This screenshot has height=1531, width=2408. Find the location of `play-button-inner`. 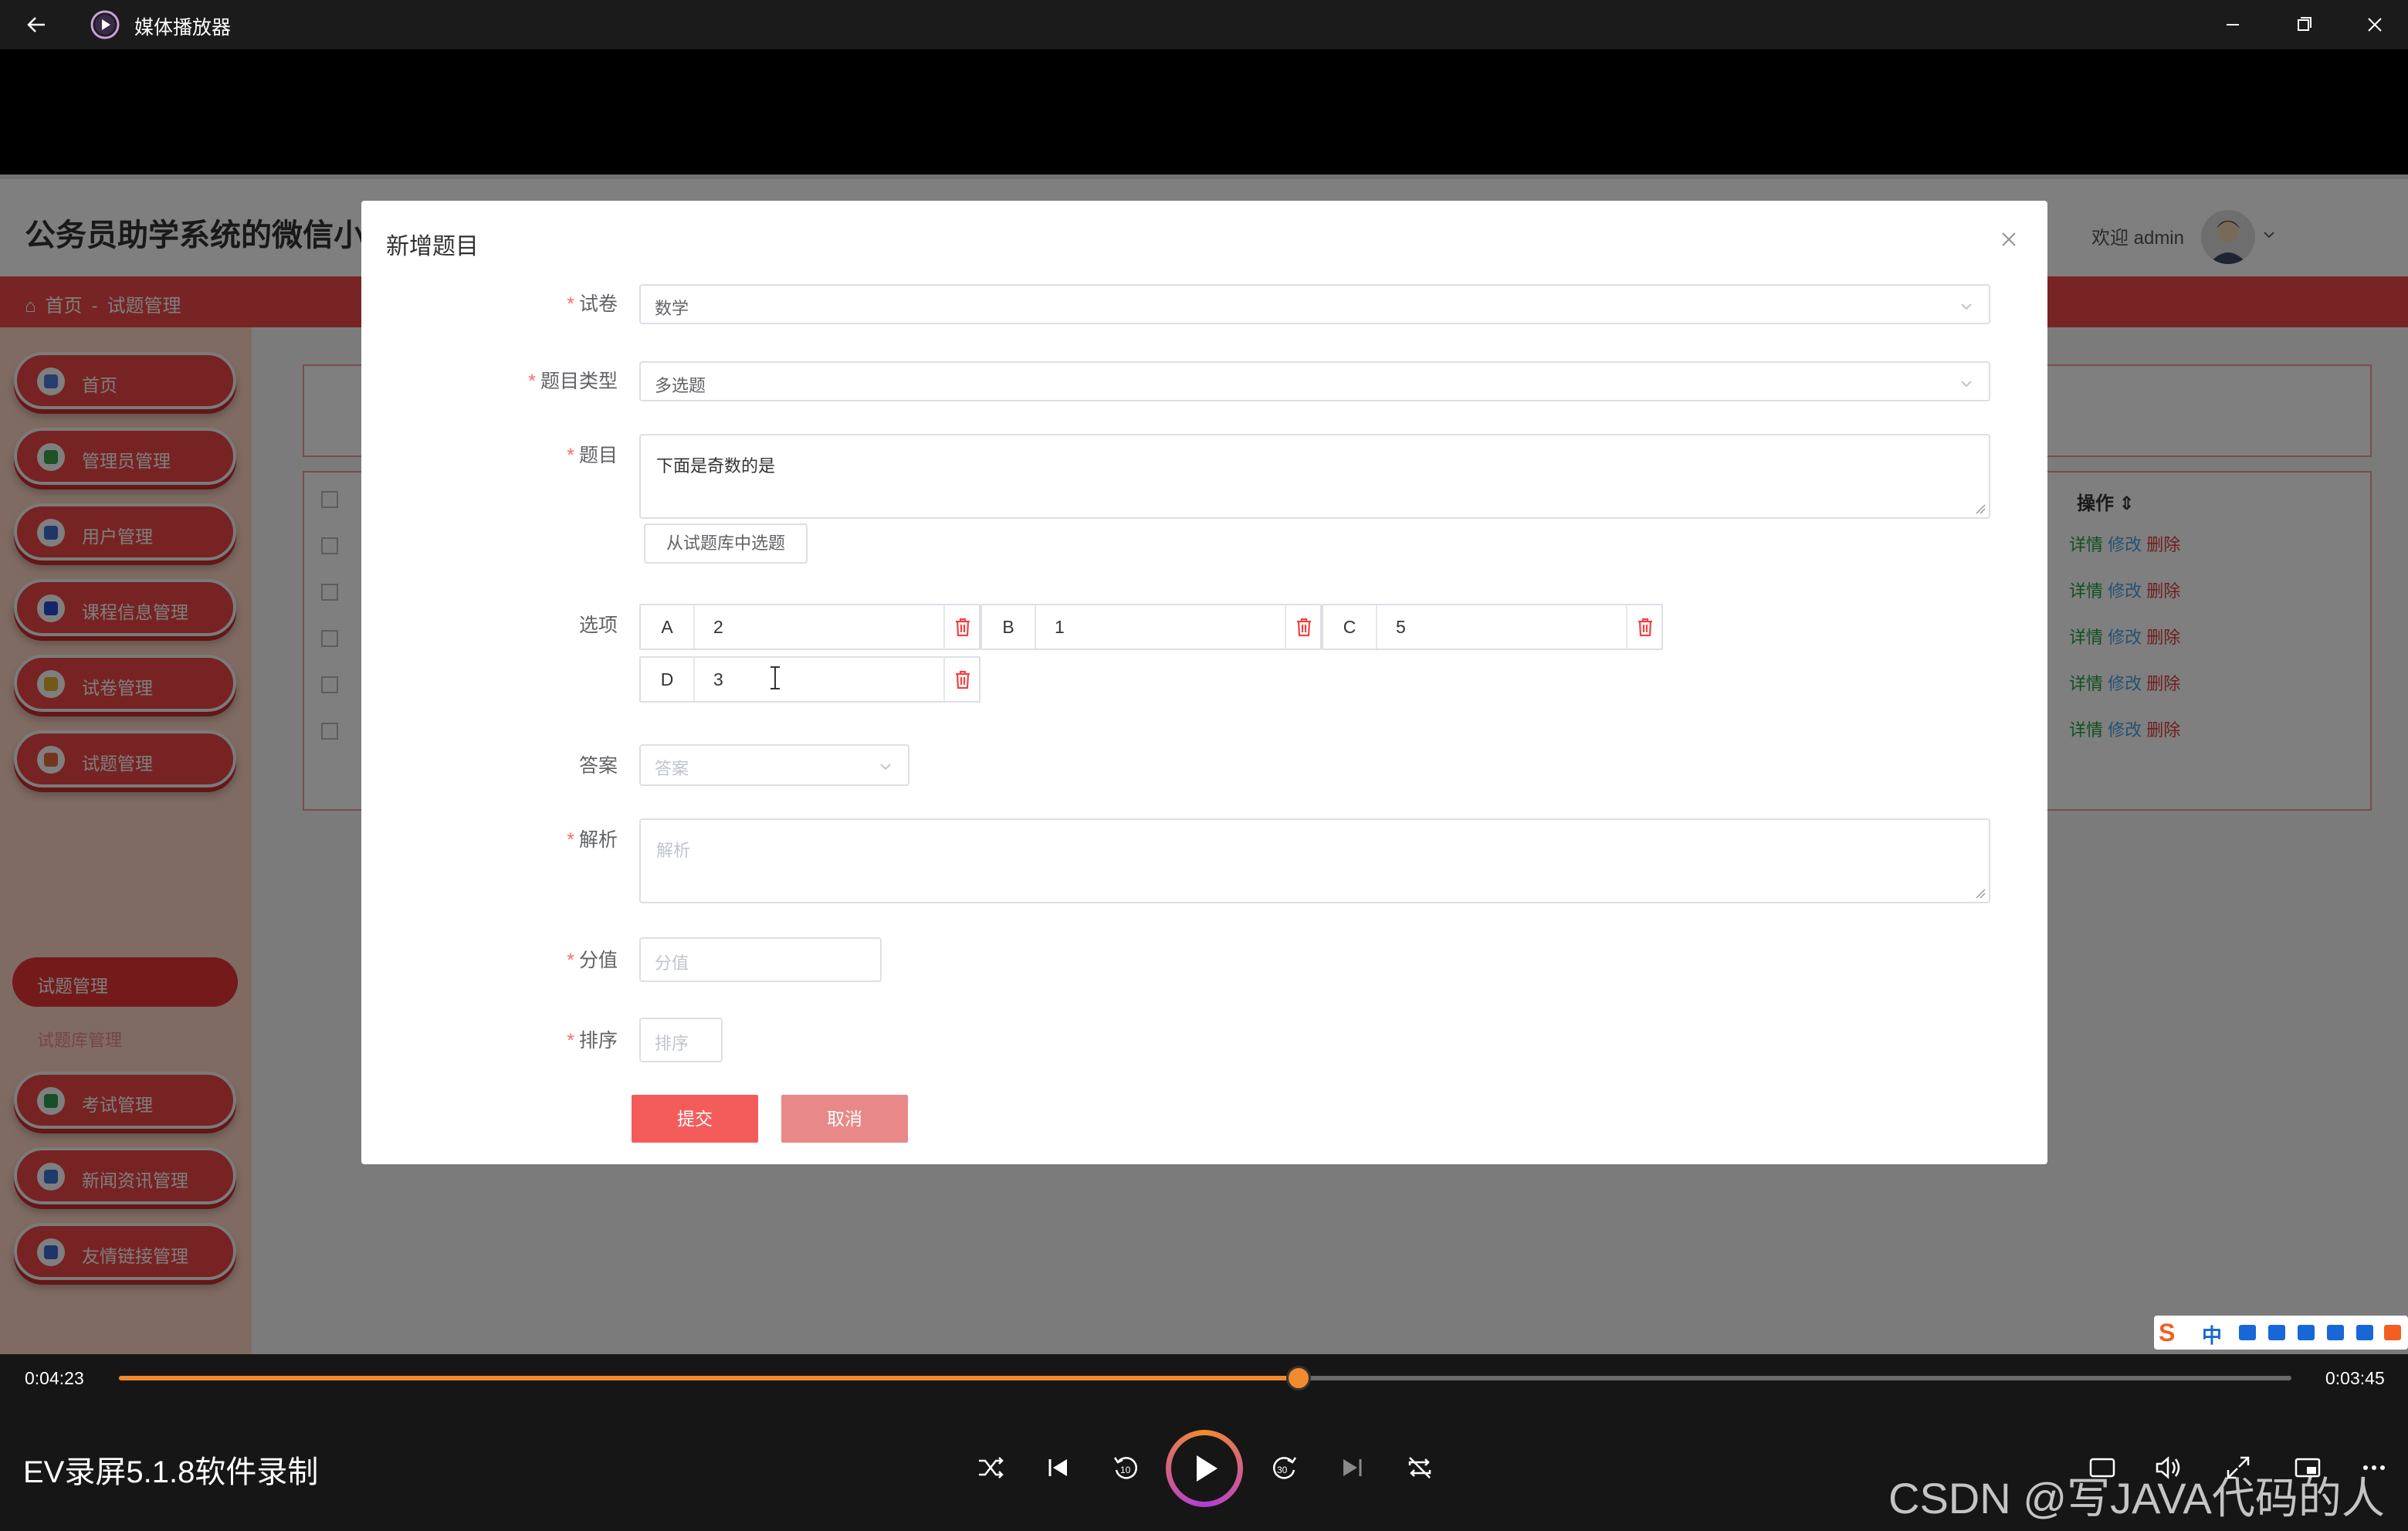

play-button-inner is located at coordinates (1204, 1468).